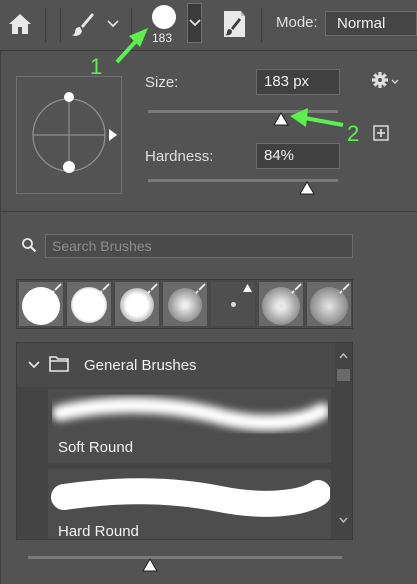 The height and width of the screenshot is (584, 417). What do you see at coordinates (229, 77) in the screenshot?
I see `annotation-arrows` at bounding box center [229, 77].